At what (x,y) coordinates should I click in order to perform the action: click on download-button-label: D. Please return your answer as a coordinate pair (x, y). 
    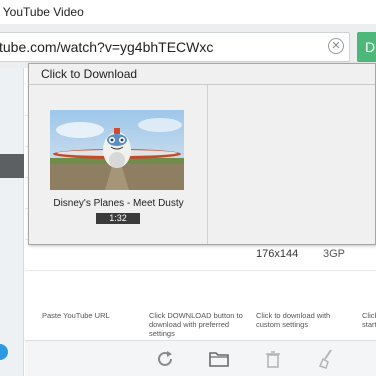
    Looking at the image, I should click on (370, 47).